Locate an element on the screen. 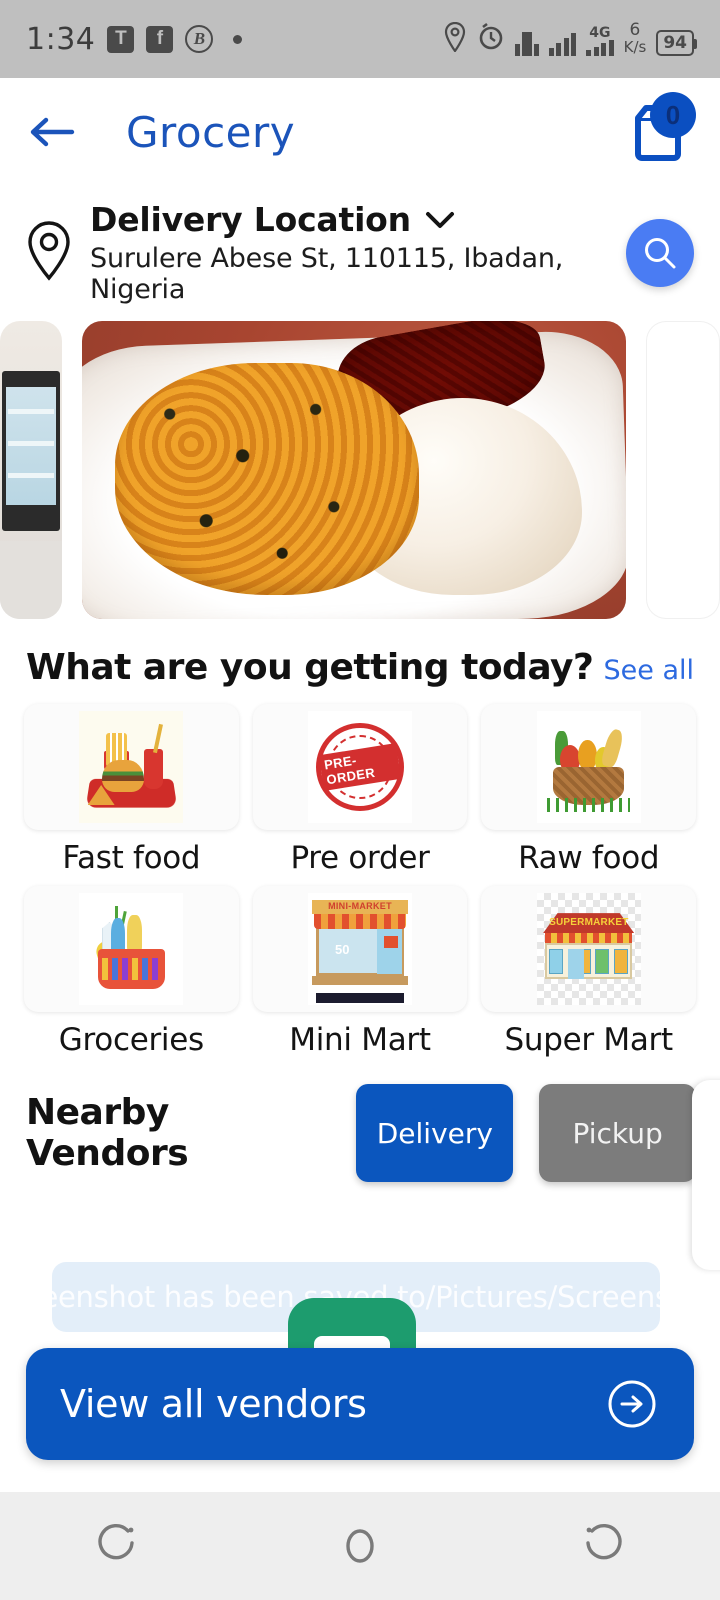 Image resolution: width=720 pixels, height=1600 pixels. category-item-groceries: Groceries is located at coordinates (131, 972).